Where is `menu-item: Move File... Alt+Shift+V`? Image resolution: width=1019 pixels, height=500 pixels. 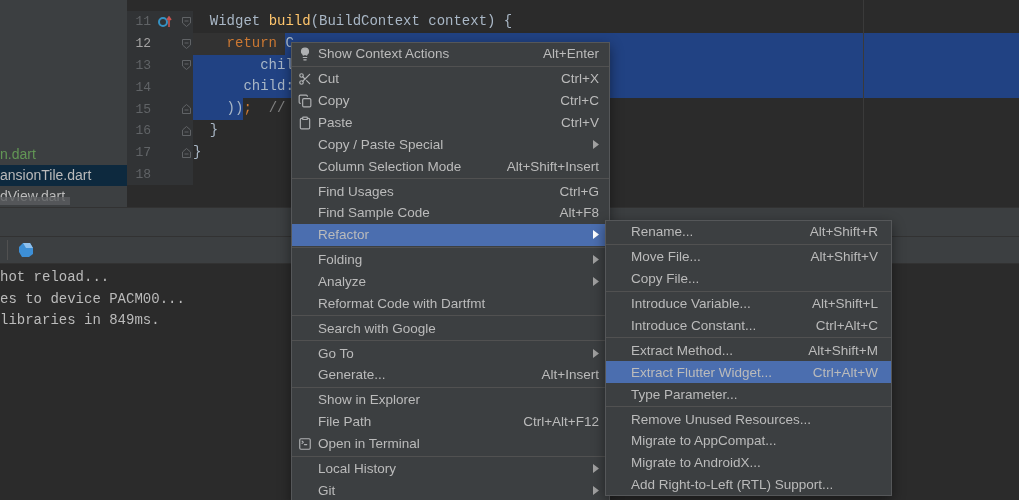 menu-item: Move File... Alt+Shift+V is located at coordinates (748, 257).